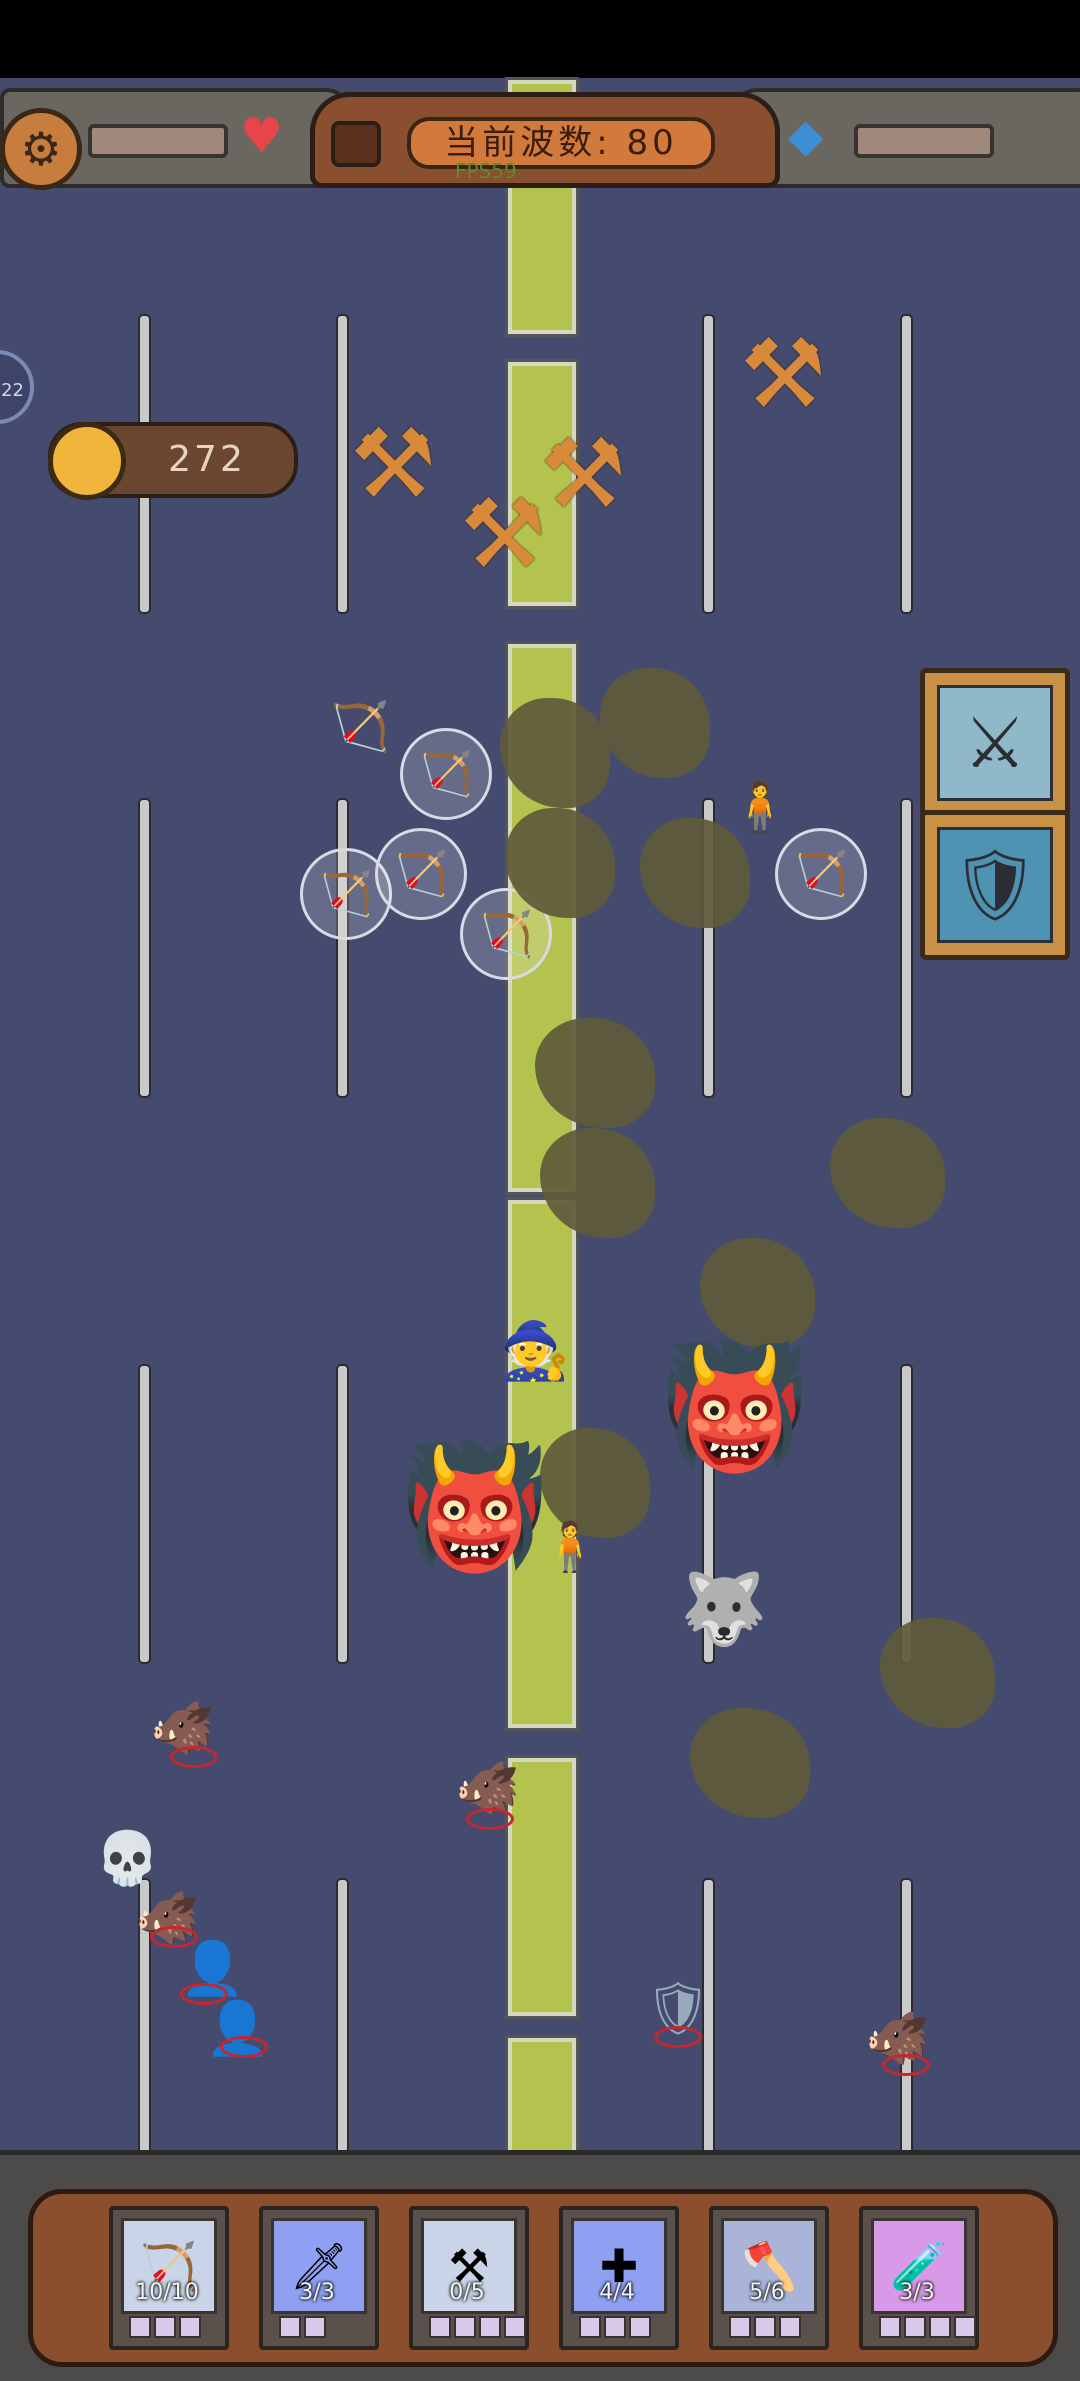 This screenshot has height=2381, width=1080. I want to click on sword-shield-skill-button: 🛡, so click(995, 885).